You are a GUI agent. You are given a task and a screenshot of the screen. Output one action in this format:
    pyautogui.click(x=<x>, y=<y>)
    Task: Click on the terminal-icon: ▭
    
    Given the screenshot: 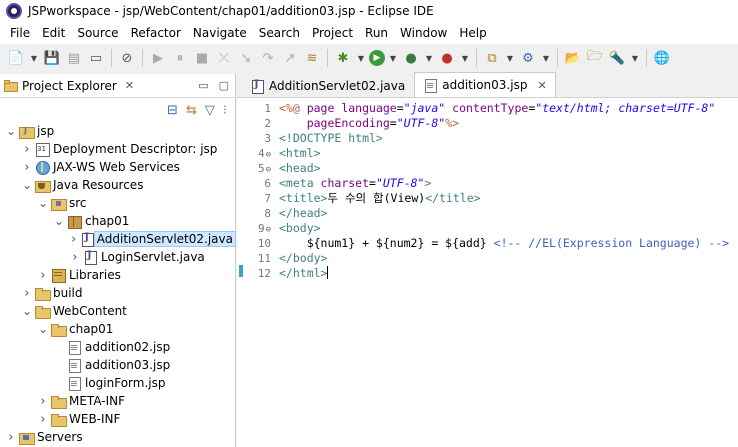 What is the action you would take?
    pyautogui.click(x=96, y=58)
    